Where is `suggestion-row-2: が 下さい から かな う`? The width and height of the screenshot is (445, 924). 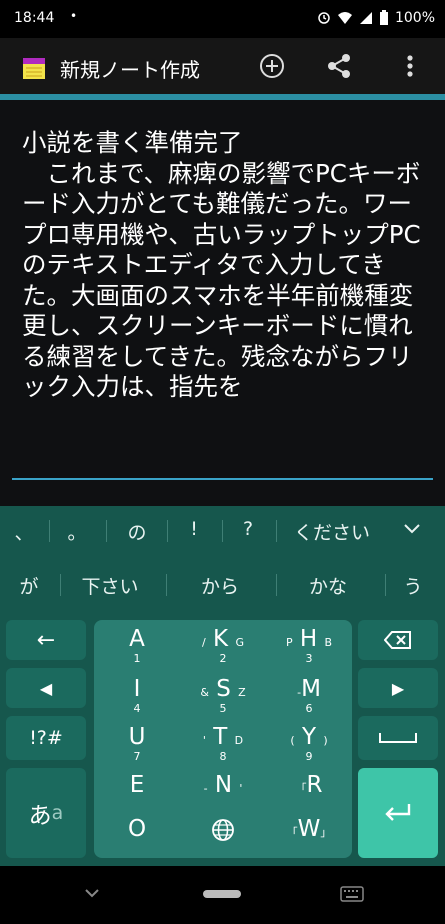
suggestion-row-2: が 下さい から かな う is located at coordinates (222, 584).